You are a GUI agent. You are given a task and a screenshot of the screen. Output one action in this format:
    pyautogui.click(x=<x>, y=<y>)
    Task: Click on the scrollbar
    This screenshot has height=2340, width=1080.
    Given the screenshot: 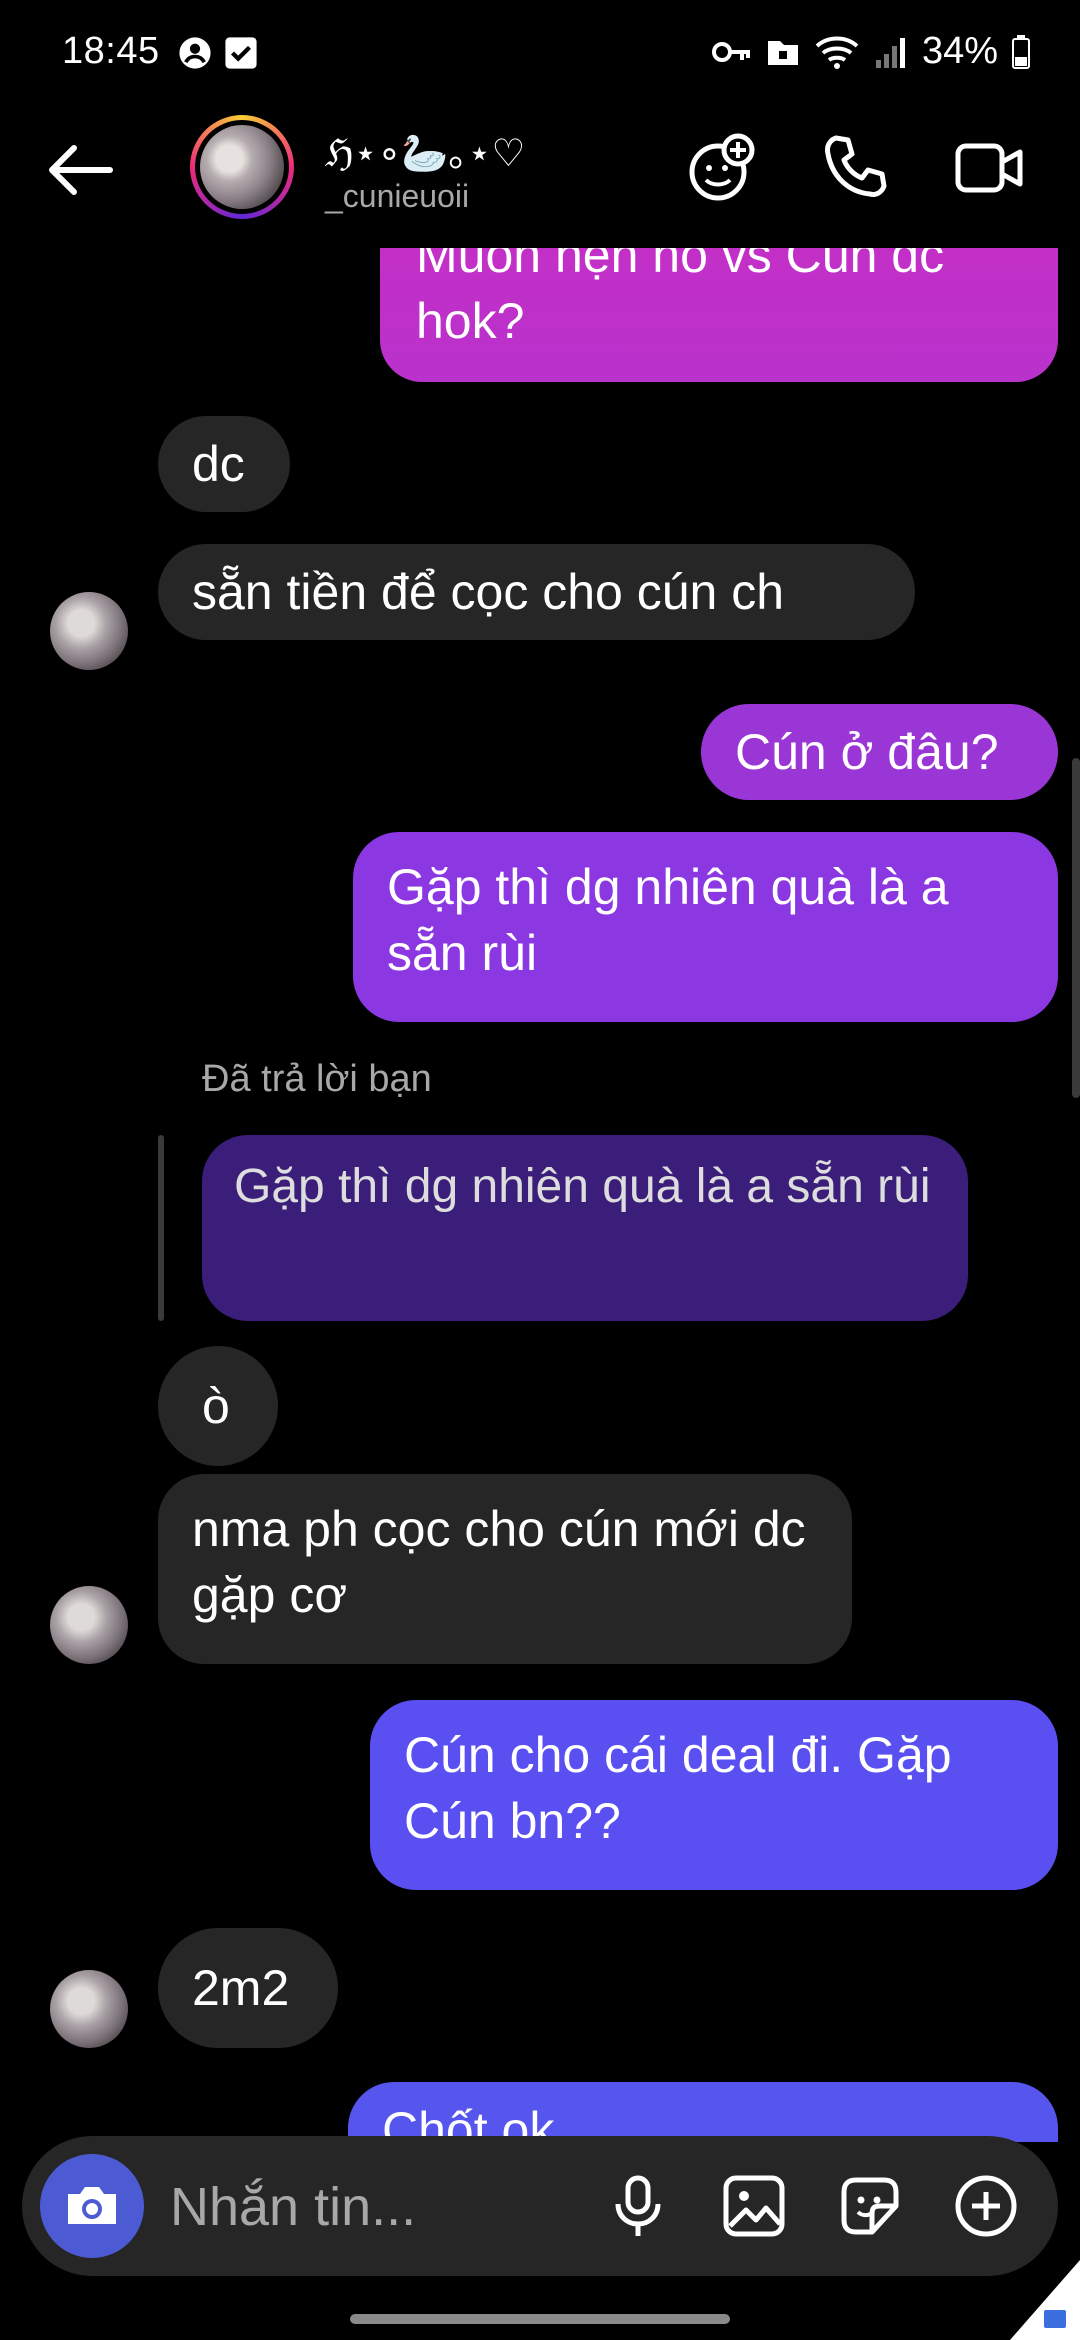 What is the action you would take?
    pyautogui.click(x=1076, y=928)
    